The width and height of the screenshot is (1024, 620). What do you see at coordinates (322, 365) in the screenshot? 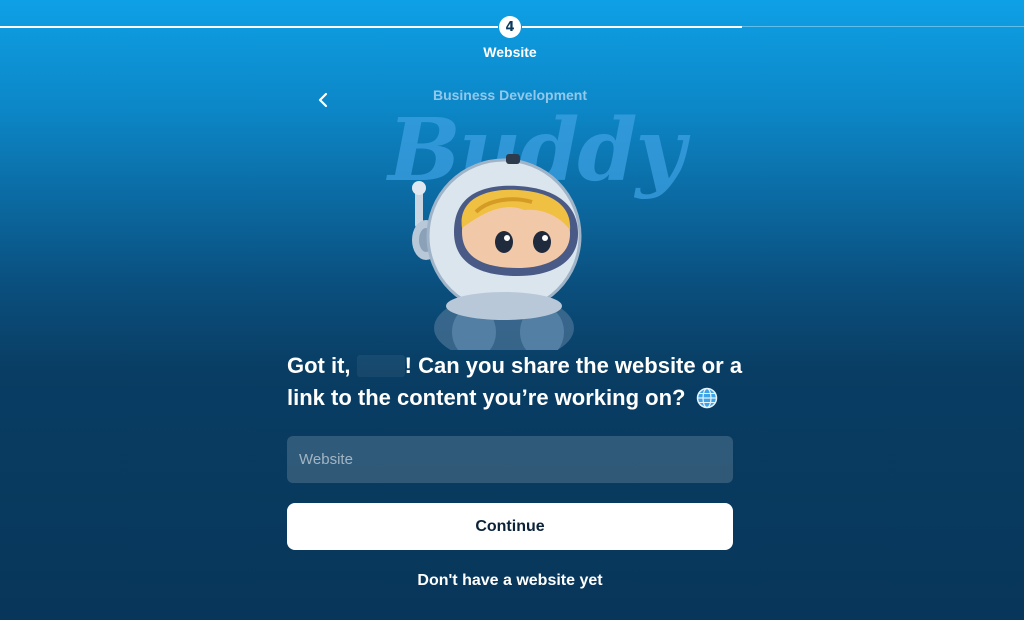
I see `prompt-text-start: Got it,` at bounding box center [322, 365].